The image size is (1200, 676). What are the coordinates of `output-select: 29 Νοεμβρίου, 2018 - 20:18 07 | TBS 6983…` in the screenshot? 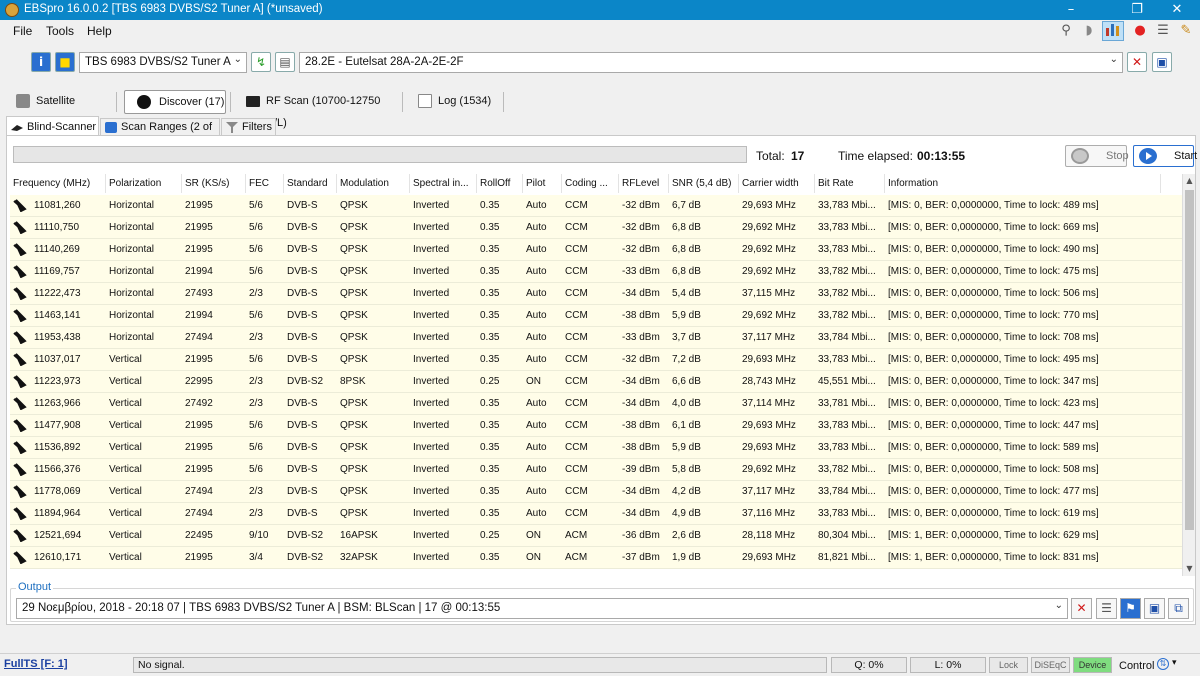 It's located at (542, 608).